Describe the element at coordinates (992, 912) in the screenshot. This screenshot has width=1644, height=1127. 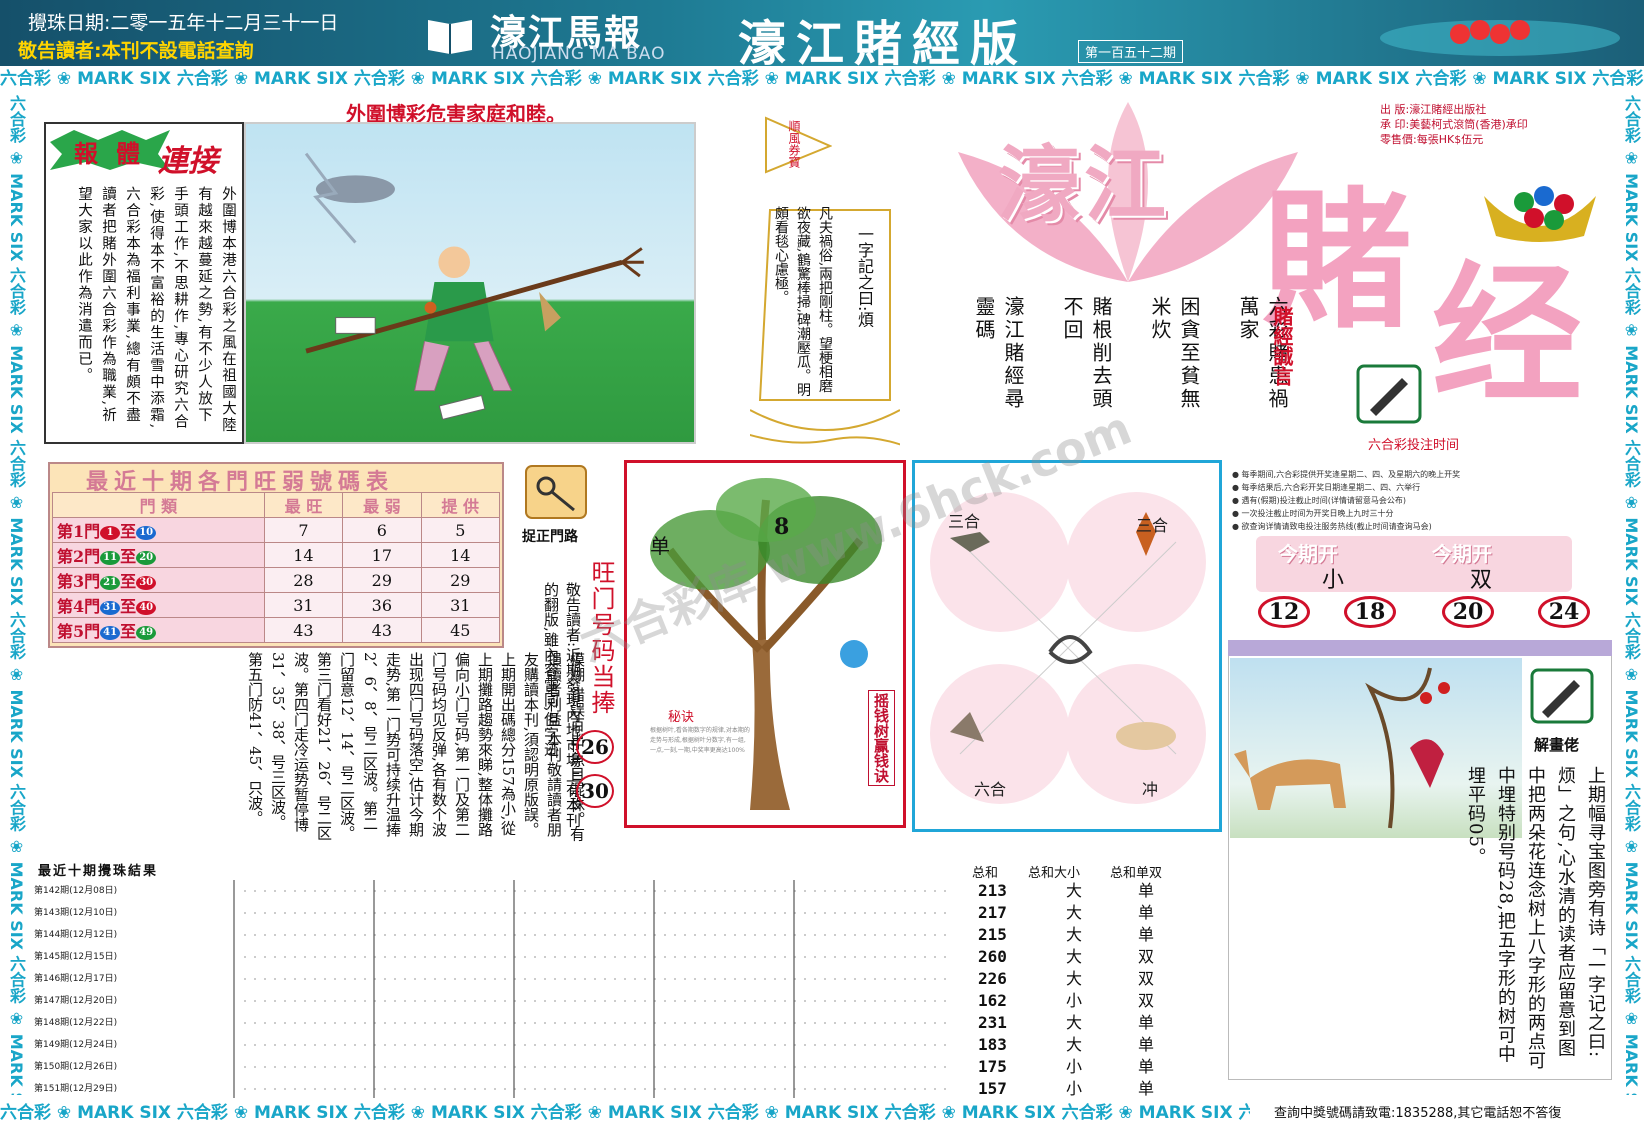
I see `results-sum: 217` at that location.